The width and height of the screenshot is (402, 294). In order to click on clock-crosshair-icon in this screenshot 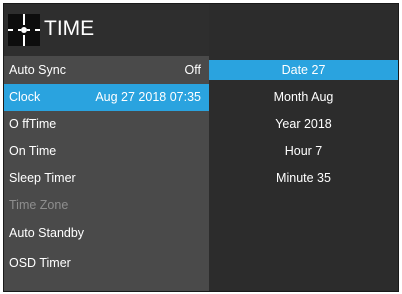, I will do `click(24, 30)`.